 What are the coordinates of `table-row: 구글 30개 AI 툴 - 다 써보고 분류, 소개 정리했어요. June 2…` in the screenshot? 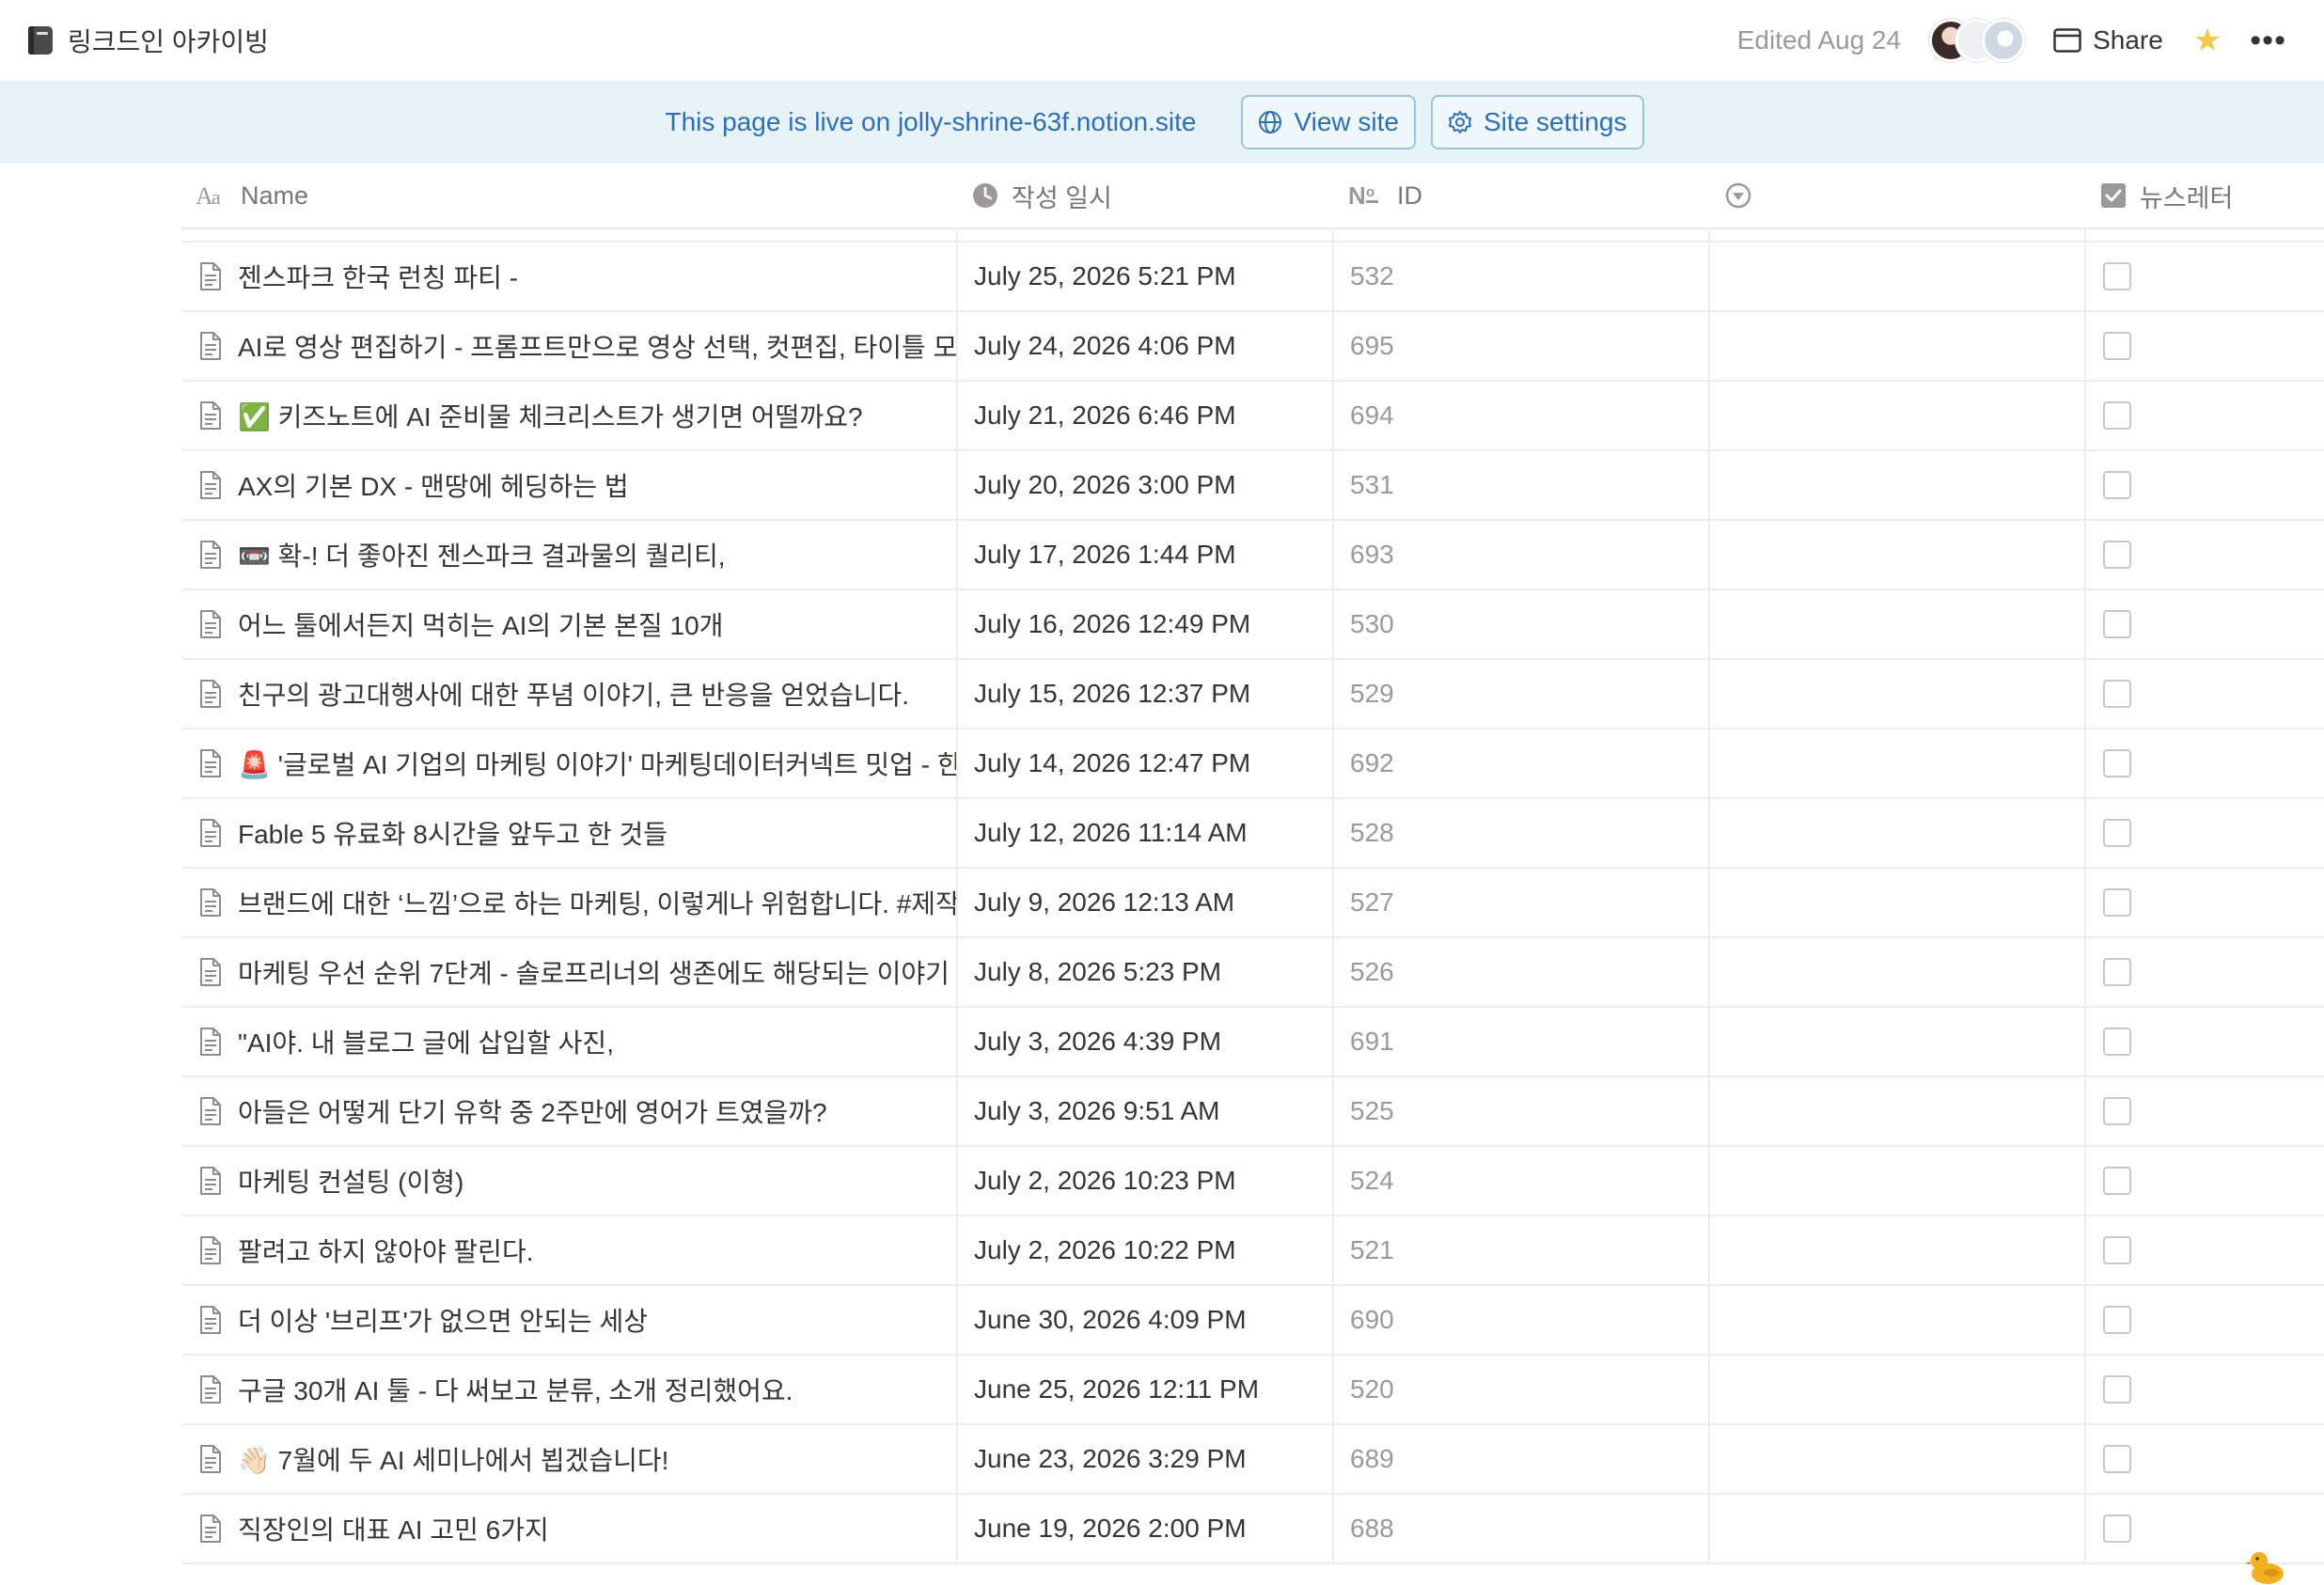 It's located at (1252, 1390).